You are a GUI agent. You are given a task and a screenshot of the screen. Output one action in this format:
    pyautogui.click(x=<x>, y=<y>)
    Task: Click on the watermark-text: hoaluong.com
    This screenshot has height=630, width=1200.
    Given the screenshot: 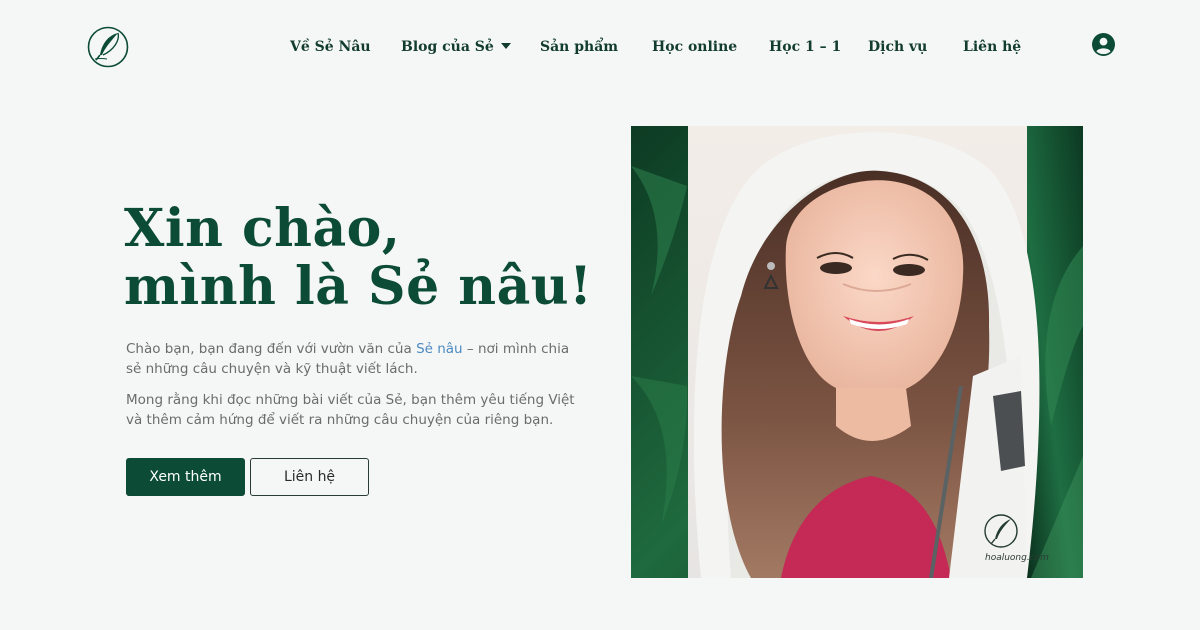 What is the action you would take?
    pyautogui.click(x=1017, y=558)
    